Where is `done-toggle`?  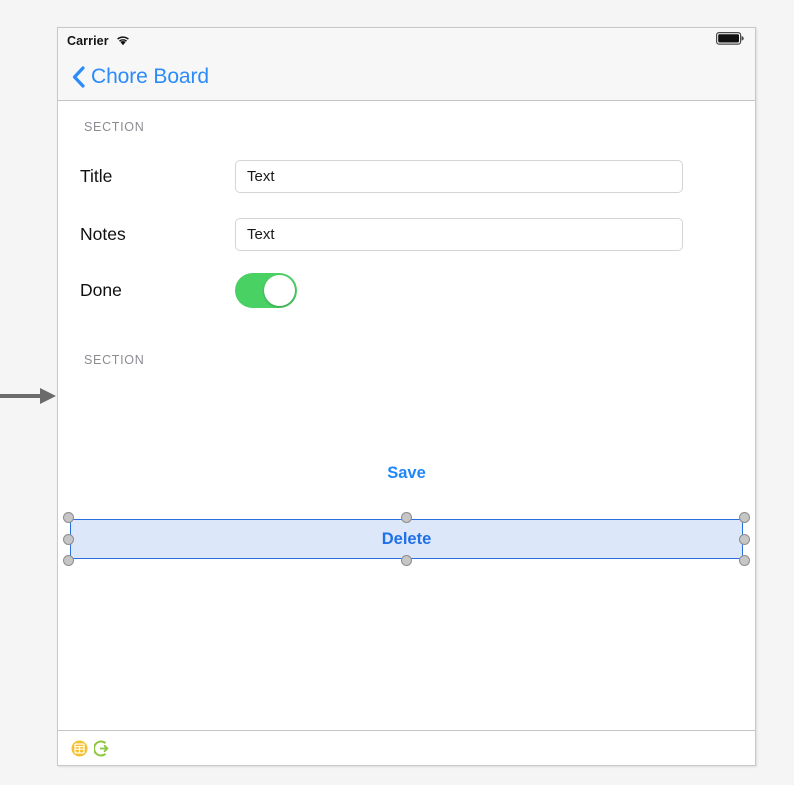 done-toggle is located at coordinates (266, 290).